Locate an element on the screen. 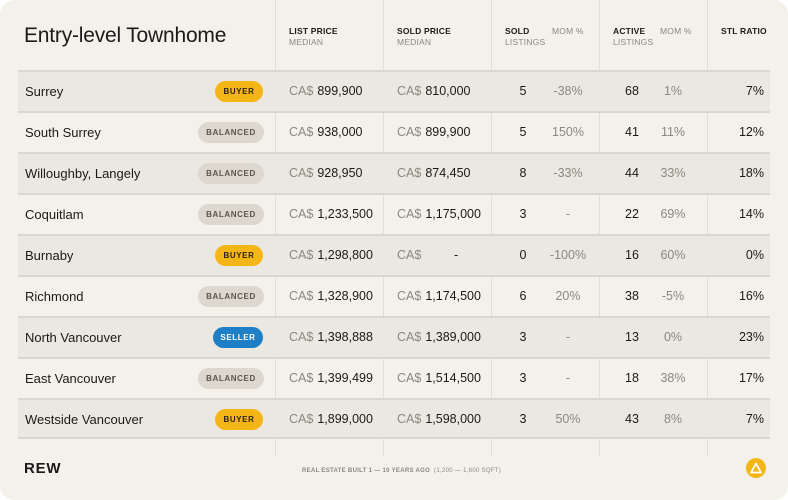 The height and width of the screenshot is (500, 788). list-price: CA$ 1,398,888 is located at coordinates (331, 337).